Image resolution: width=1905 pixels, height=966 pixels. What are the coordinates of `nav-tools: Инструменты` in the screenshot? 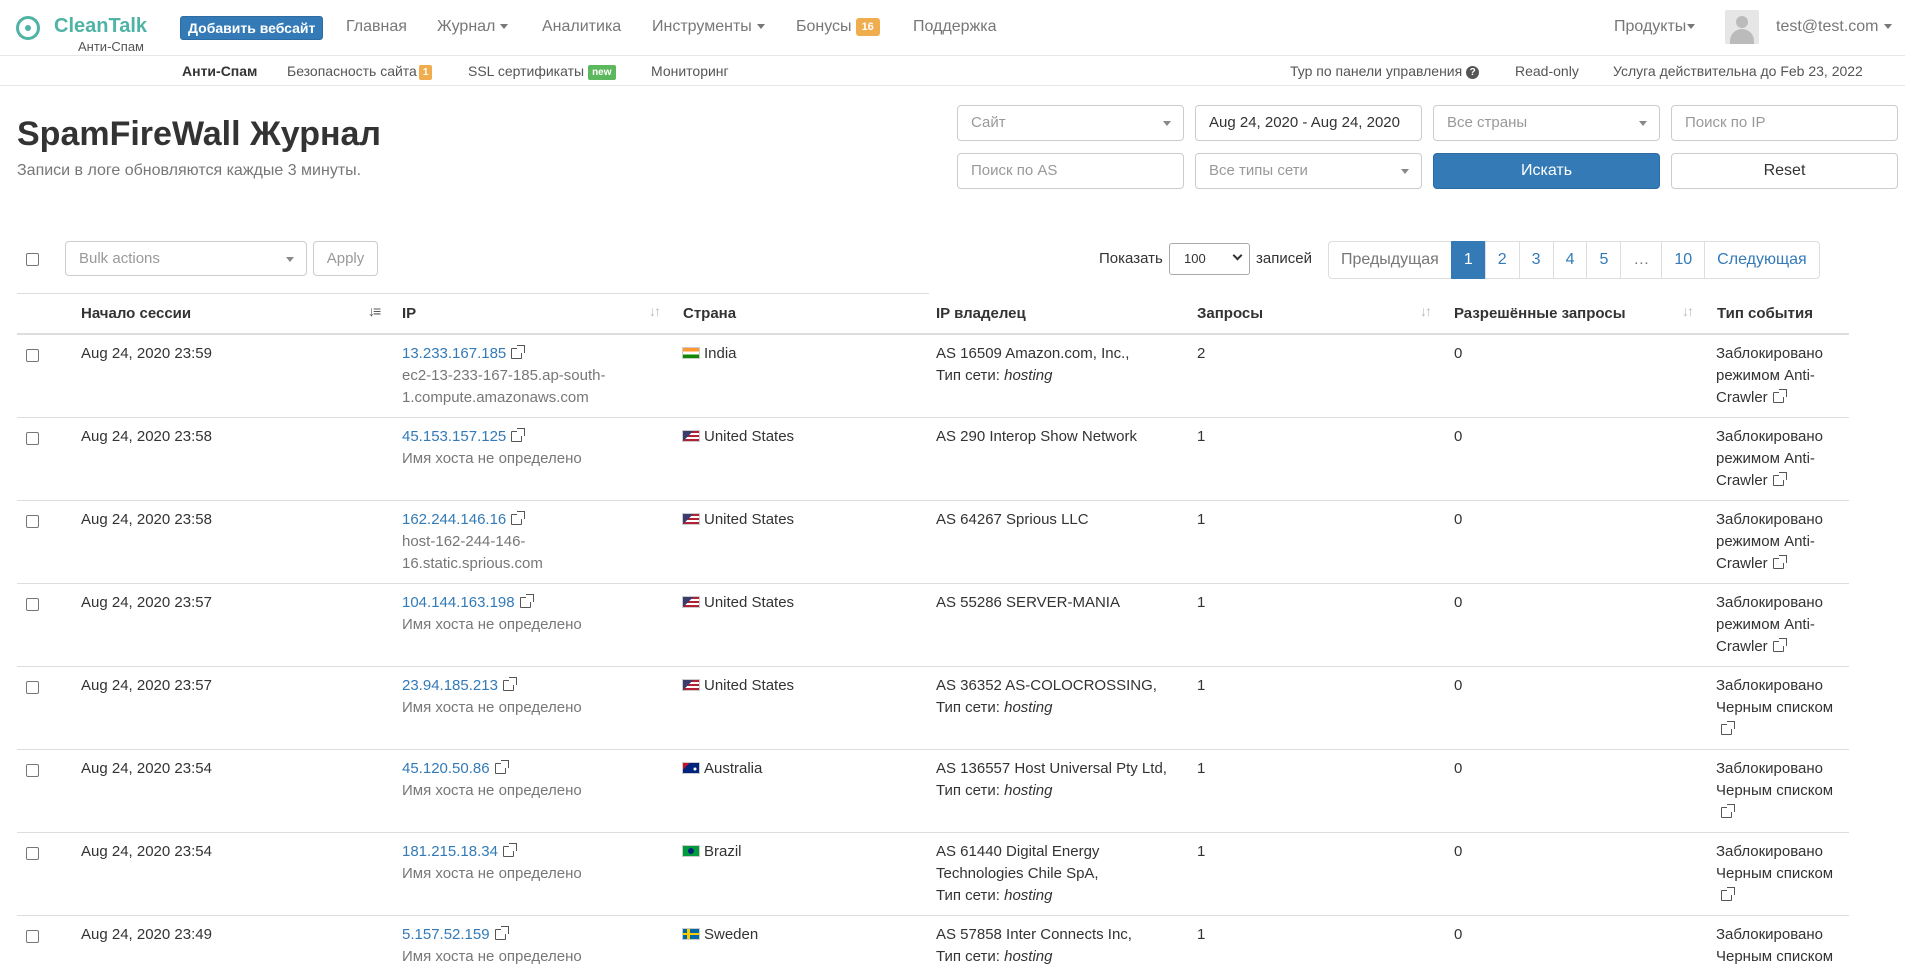 It's located at (708, 27).